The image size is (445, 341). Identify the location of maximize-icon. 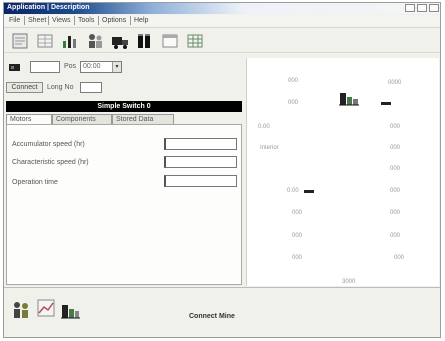
(422, 8).